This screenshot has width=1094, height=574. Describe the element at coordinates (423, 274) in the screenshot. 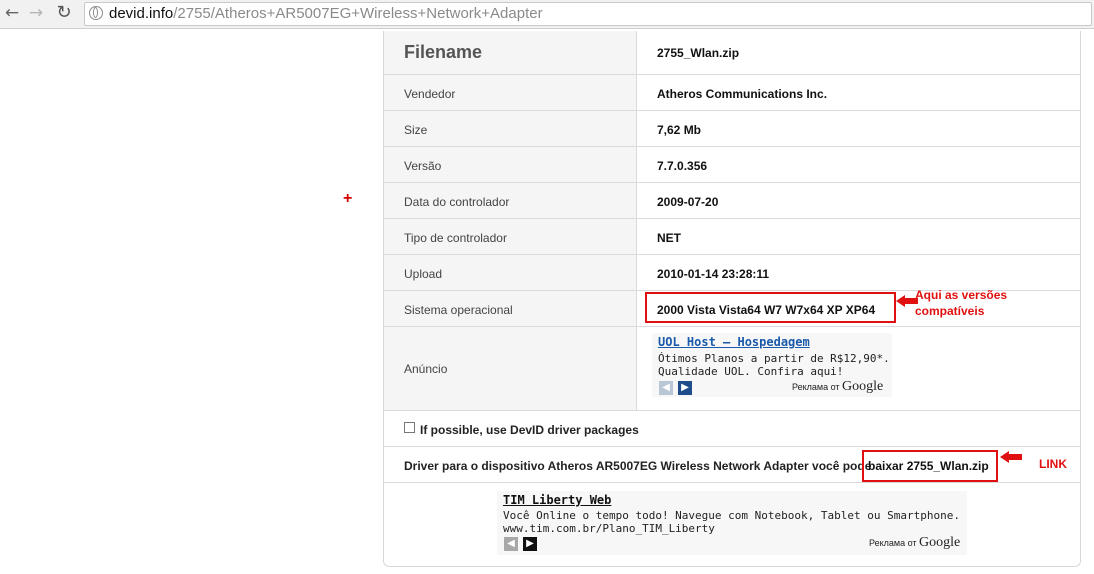

I see `row-label: Upload` at that location.